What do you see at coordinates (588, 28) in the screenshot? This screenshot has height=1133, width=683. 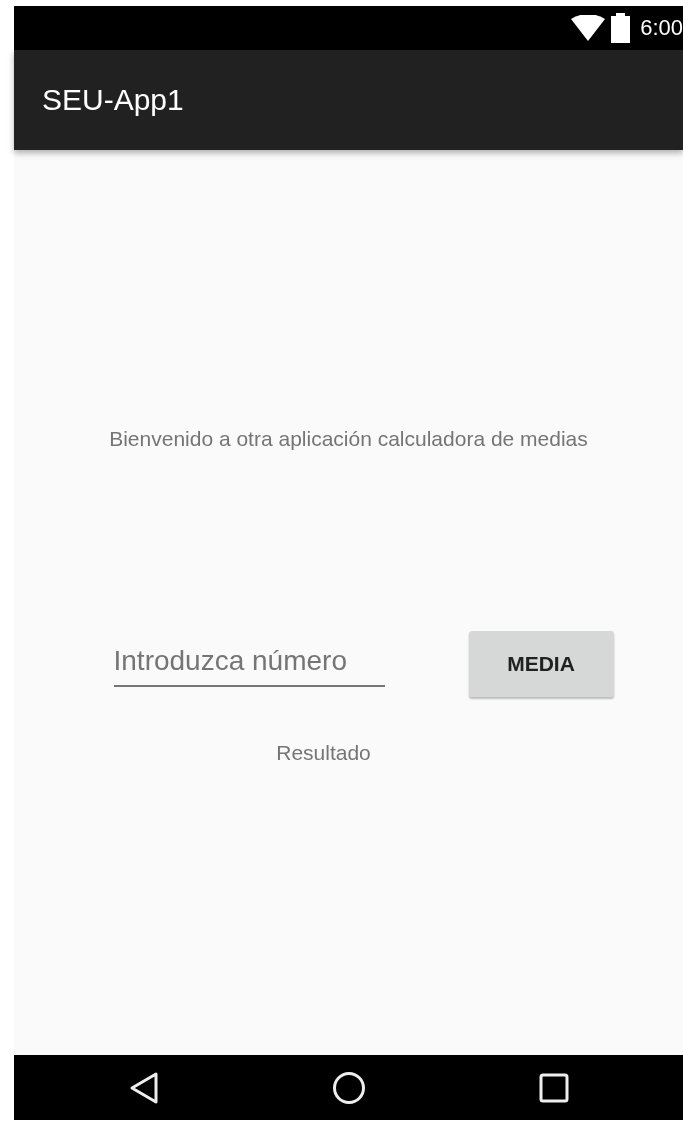 I see `wifi-icon` at bounding box center [588, 28].